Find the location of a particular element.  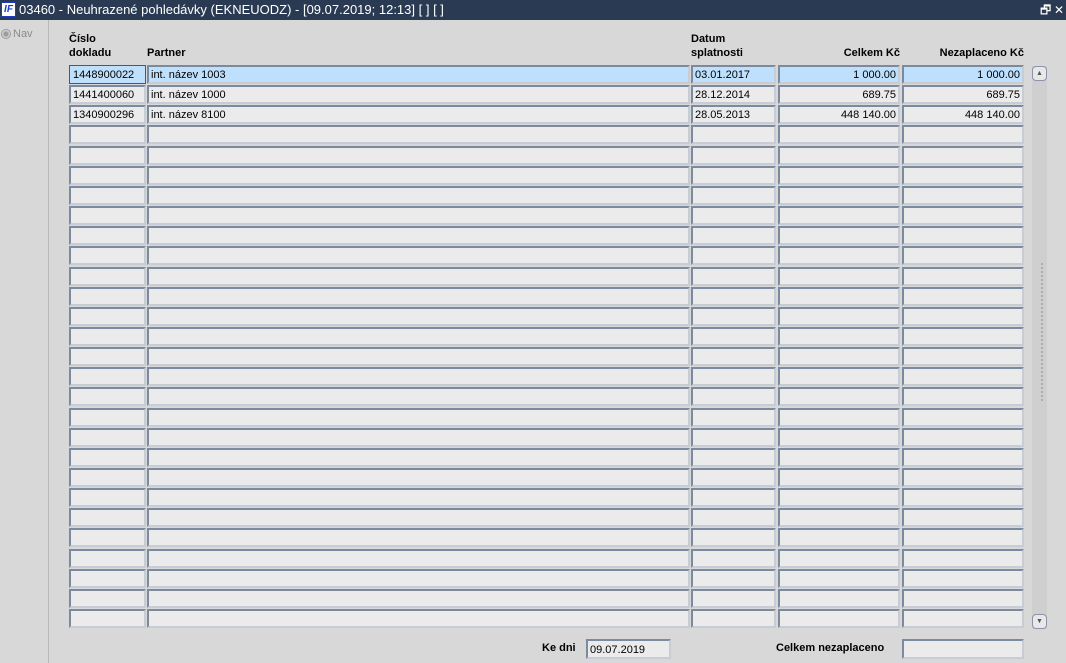

nav-radio: Nav is located at coordinates (17, 34).